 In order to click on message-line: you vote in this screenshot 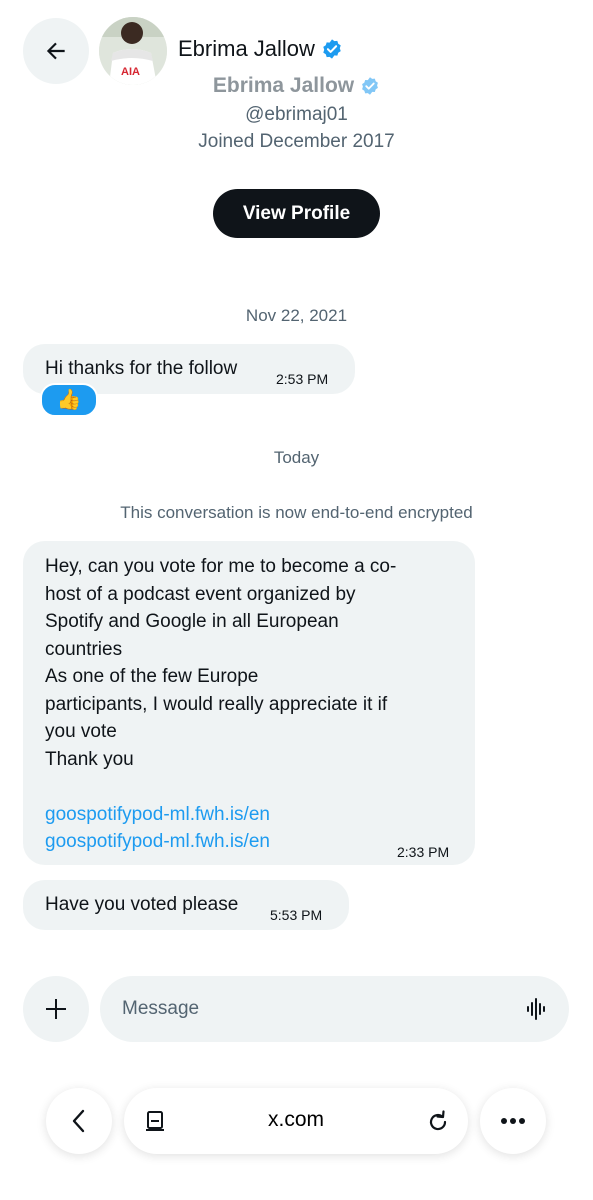, I will do `click(81, 731)`.